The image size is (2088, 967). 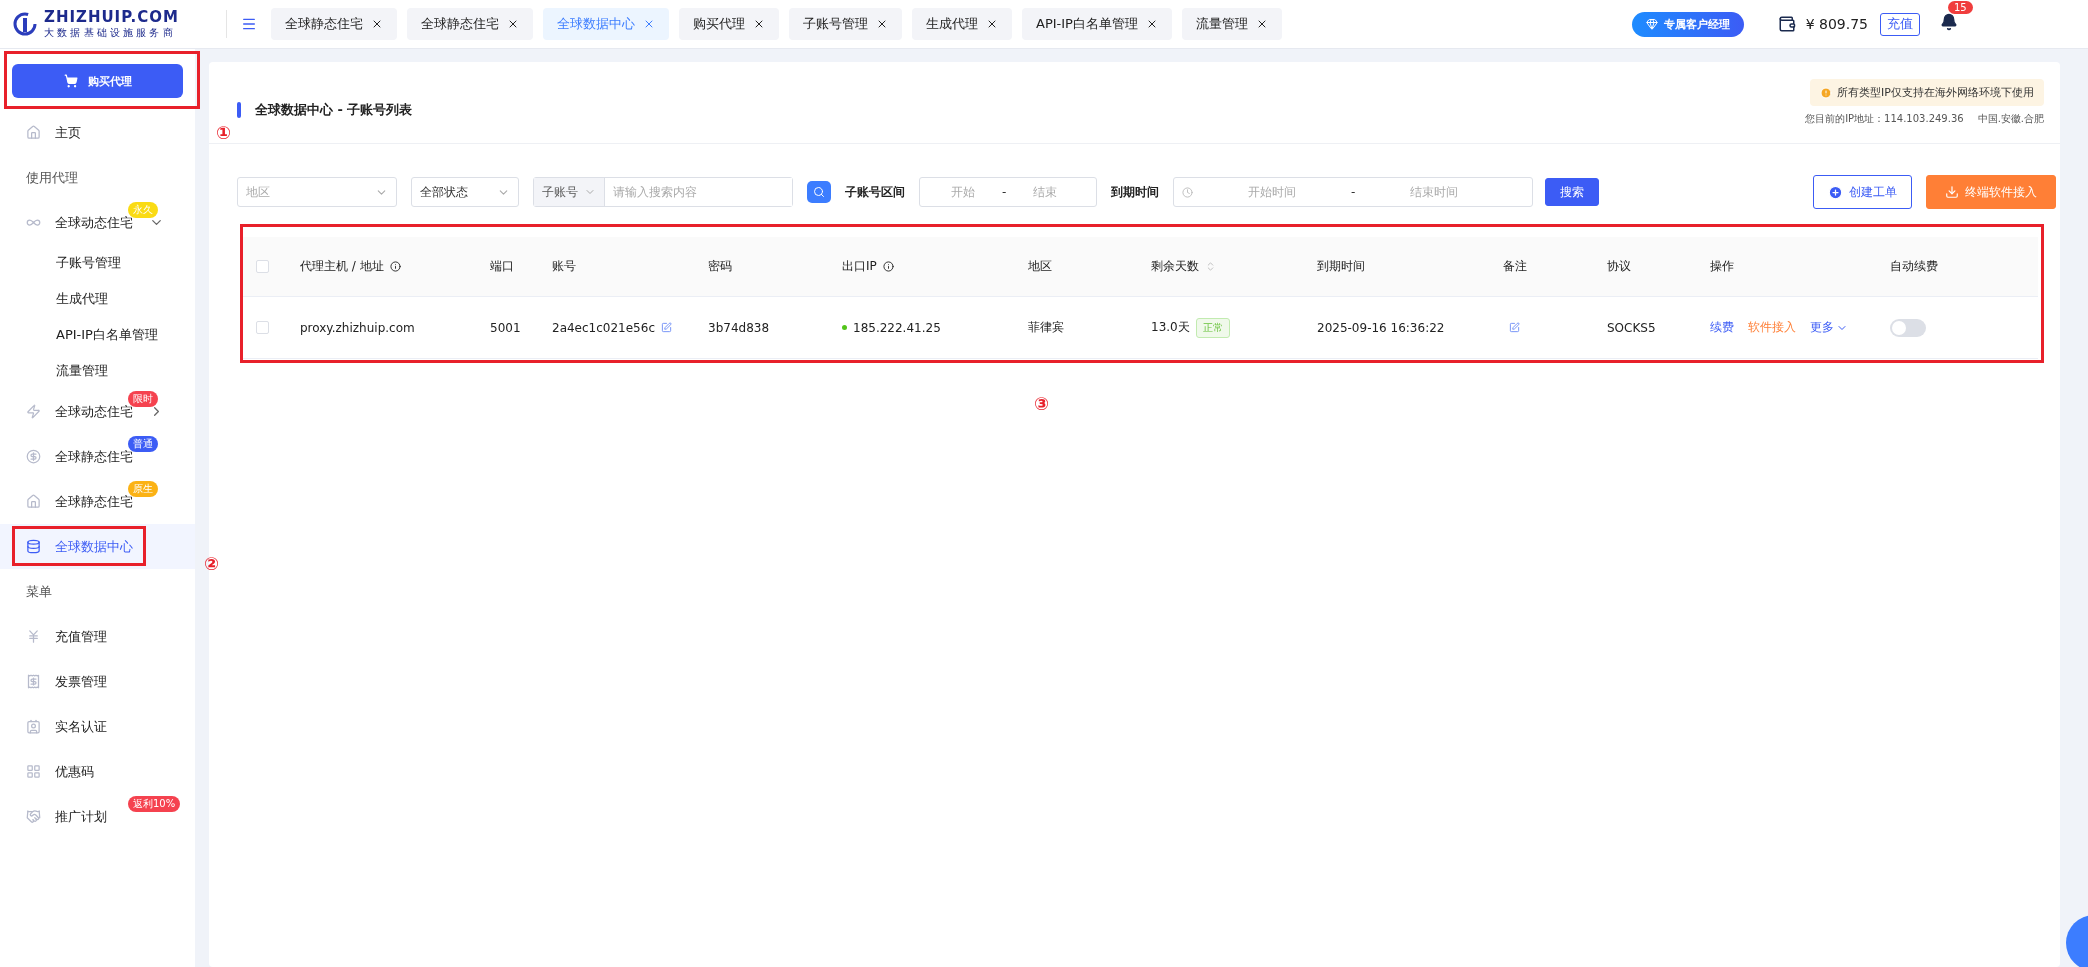 What do you see at coordinates (1884, 119) in the screenshot?
I see `ip-address: 您目前的IP地址：114.103.249.36` at bounding box center [1884, 119].